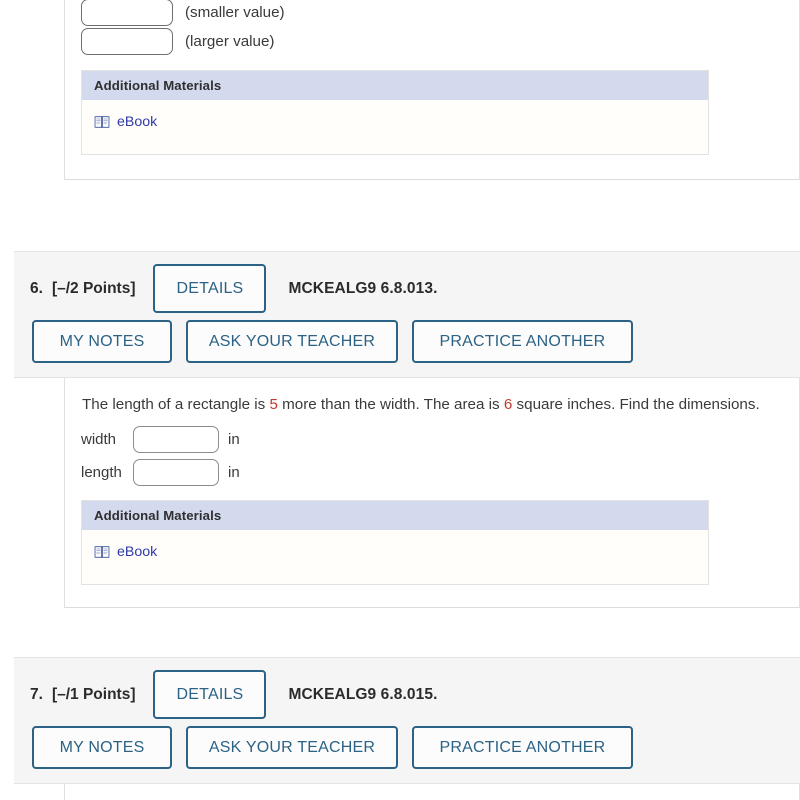 The width and height of the screenshot is (800, 800). What do you see at coordinates (101, 473) in the screenshot?
I see `length-label: length` at bounding box center [101, 473].